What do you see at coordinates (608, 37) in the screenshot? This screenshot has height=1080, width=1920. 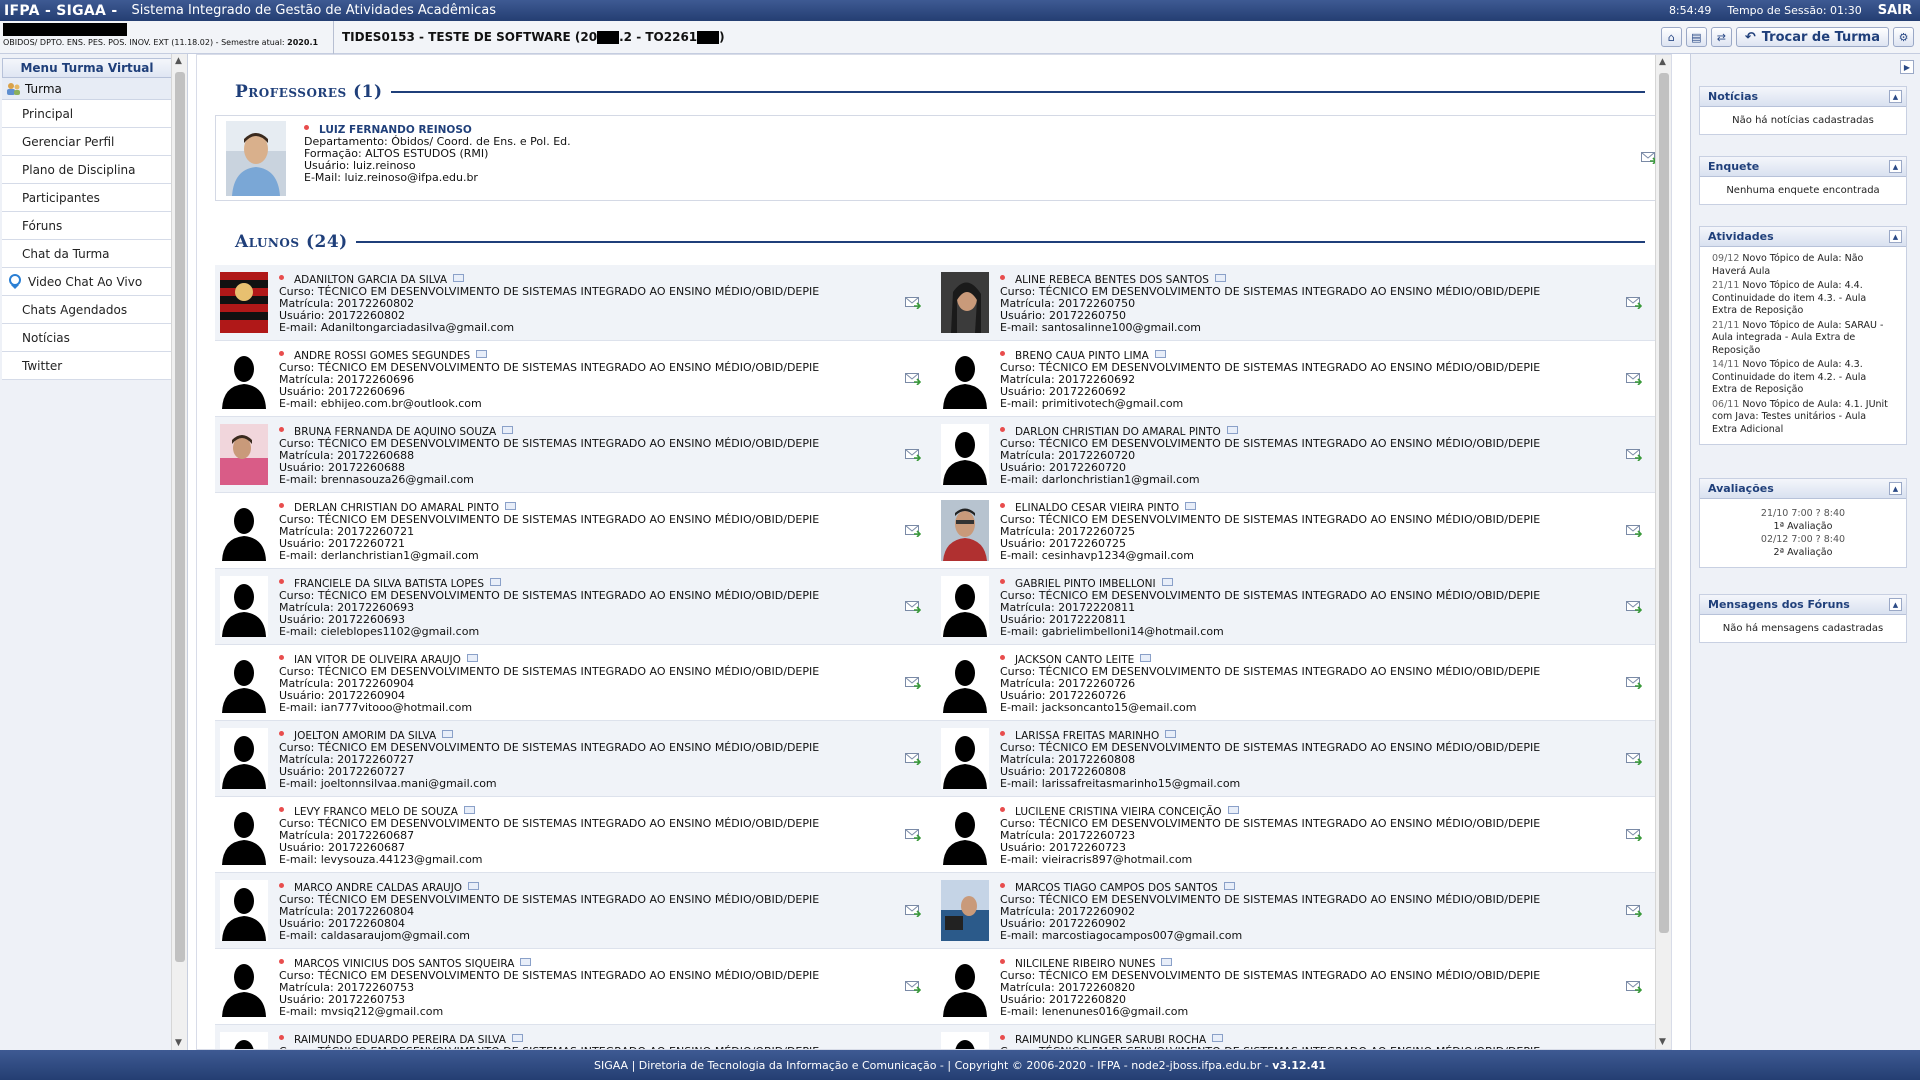 I see `redacted-block` at bounding box center [608, 37].